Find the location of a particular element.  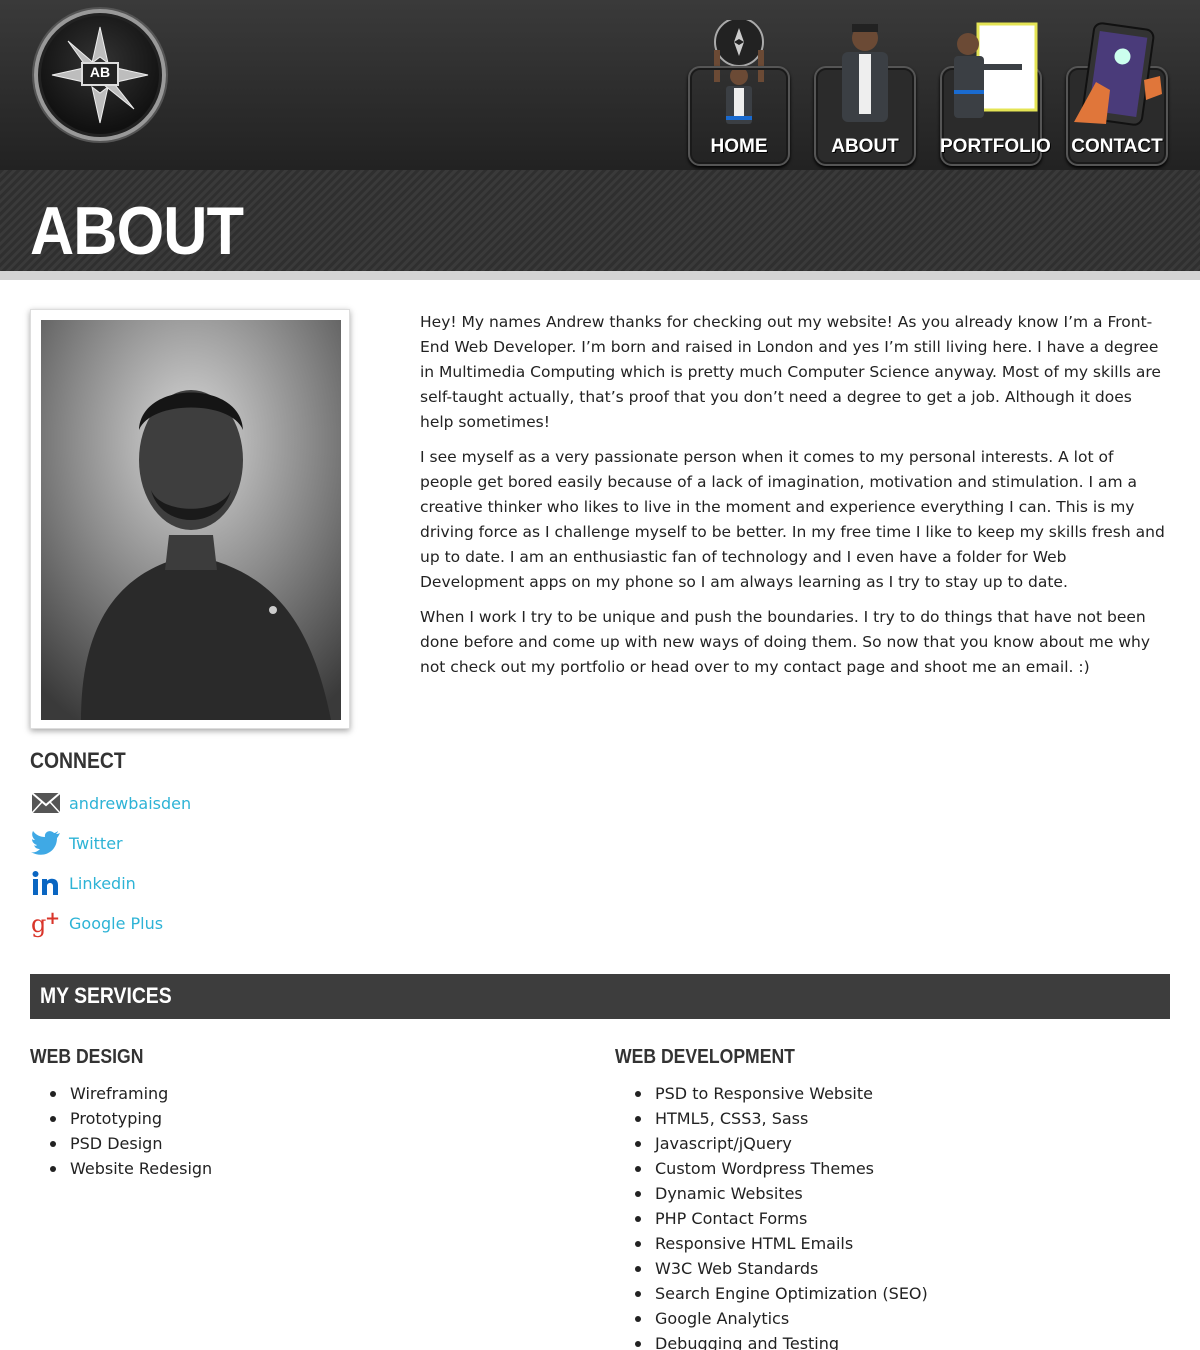

list-item: Debugging and Testing is located at coordinates (781, 1340).